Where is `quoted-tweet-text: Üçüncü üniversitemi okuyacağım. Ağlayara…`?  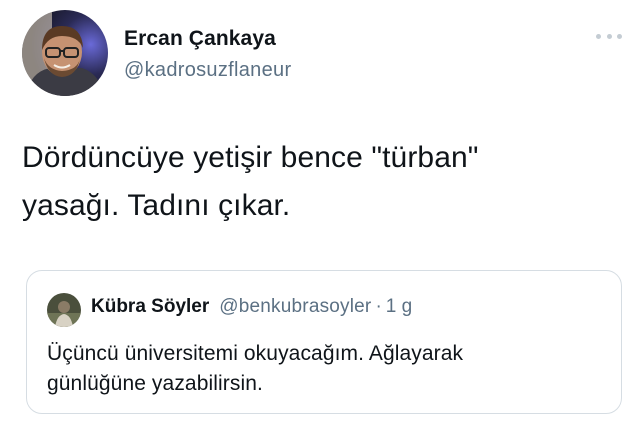
quoted-tweet-text: Üçüncü üniversitemi okuyacağım. Ağlayara… is located at coordinates (327, 369).